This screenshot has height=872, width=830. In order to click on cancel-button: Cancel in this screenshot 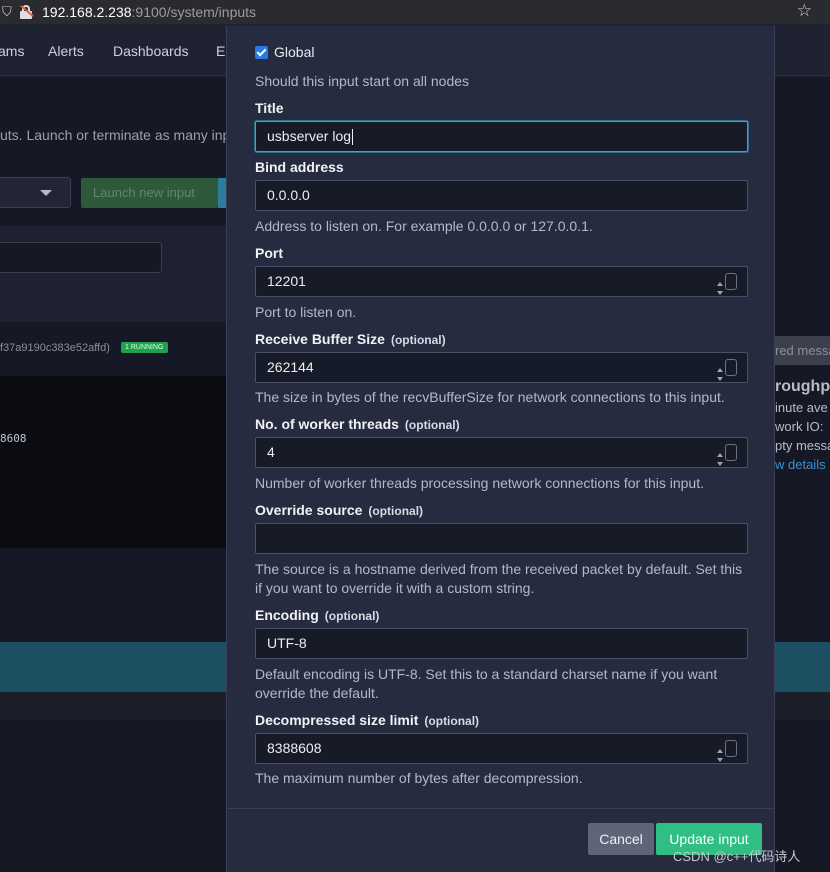, I will do `click(621, 839)`.